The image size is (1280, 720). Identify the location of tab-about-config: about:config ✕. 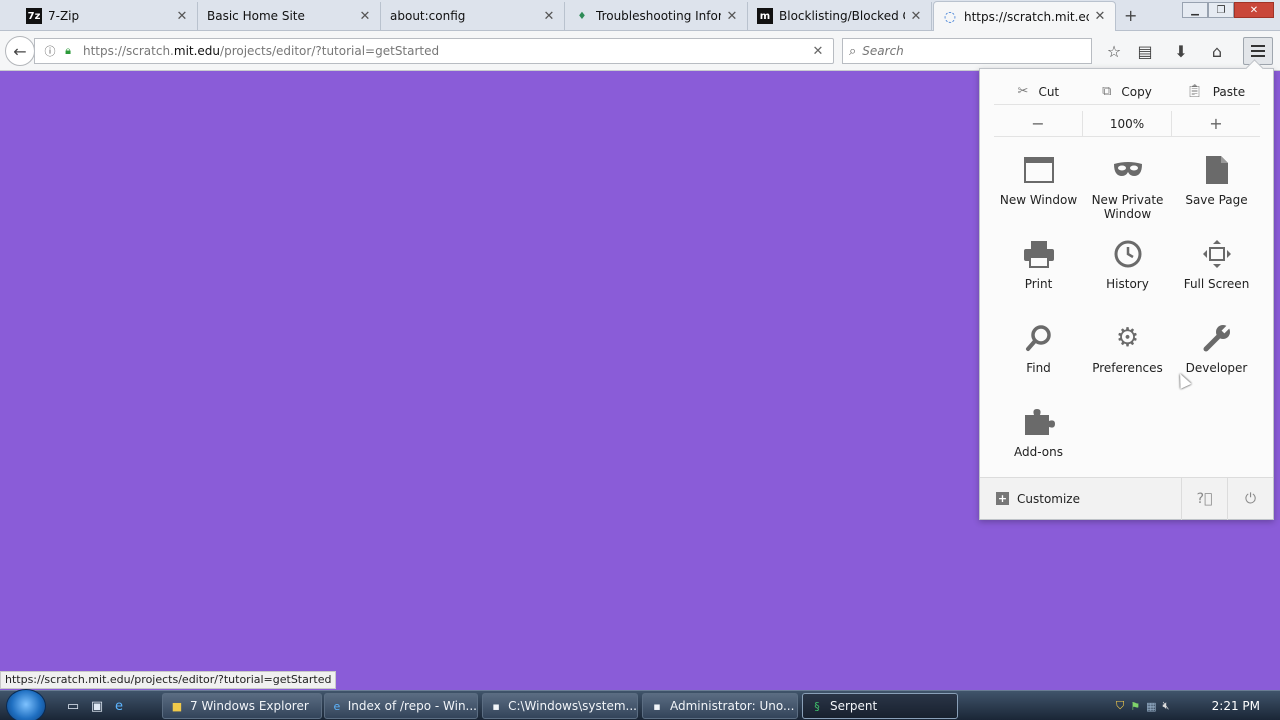
(473, 16).